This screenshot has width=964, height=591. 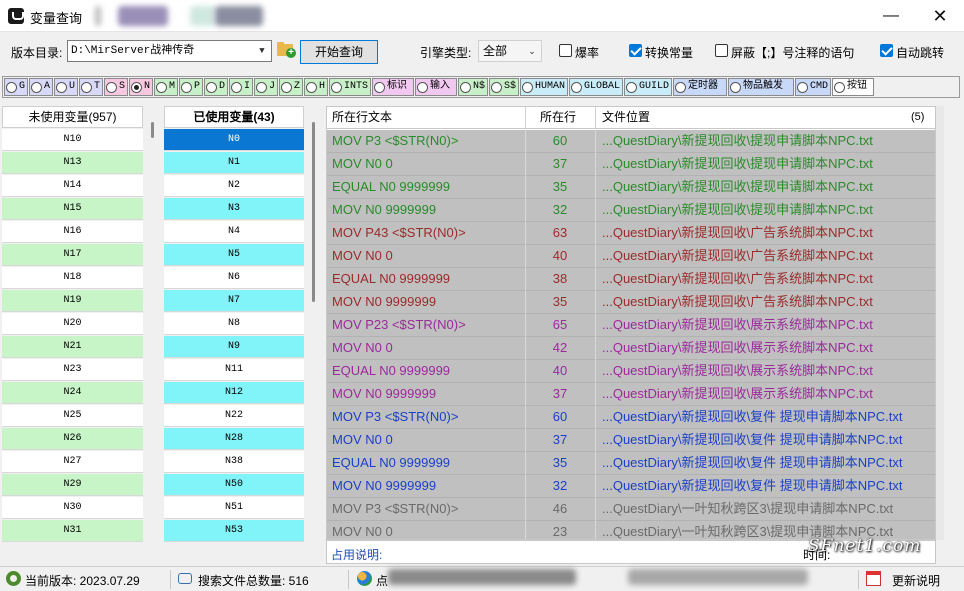 I want to click on unused-var-item: N13, so click(x=72, y=163).